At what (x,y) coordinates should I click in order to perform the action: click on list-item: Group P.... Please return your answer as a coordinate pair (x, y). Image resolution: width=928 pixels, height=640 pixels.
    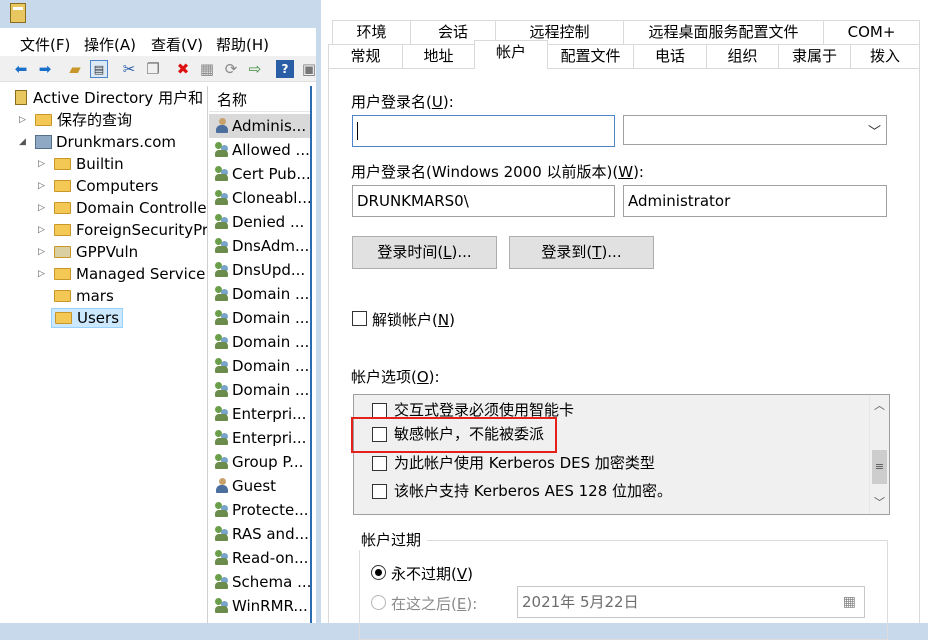
    Looking at the image, I should click on (259, 462).